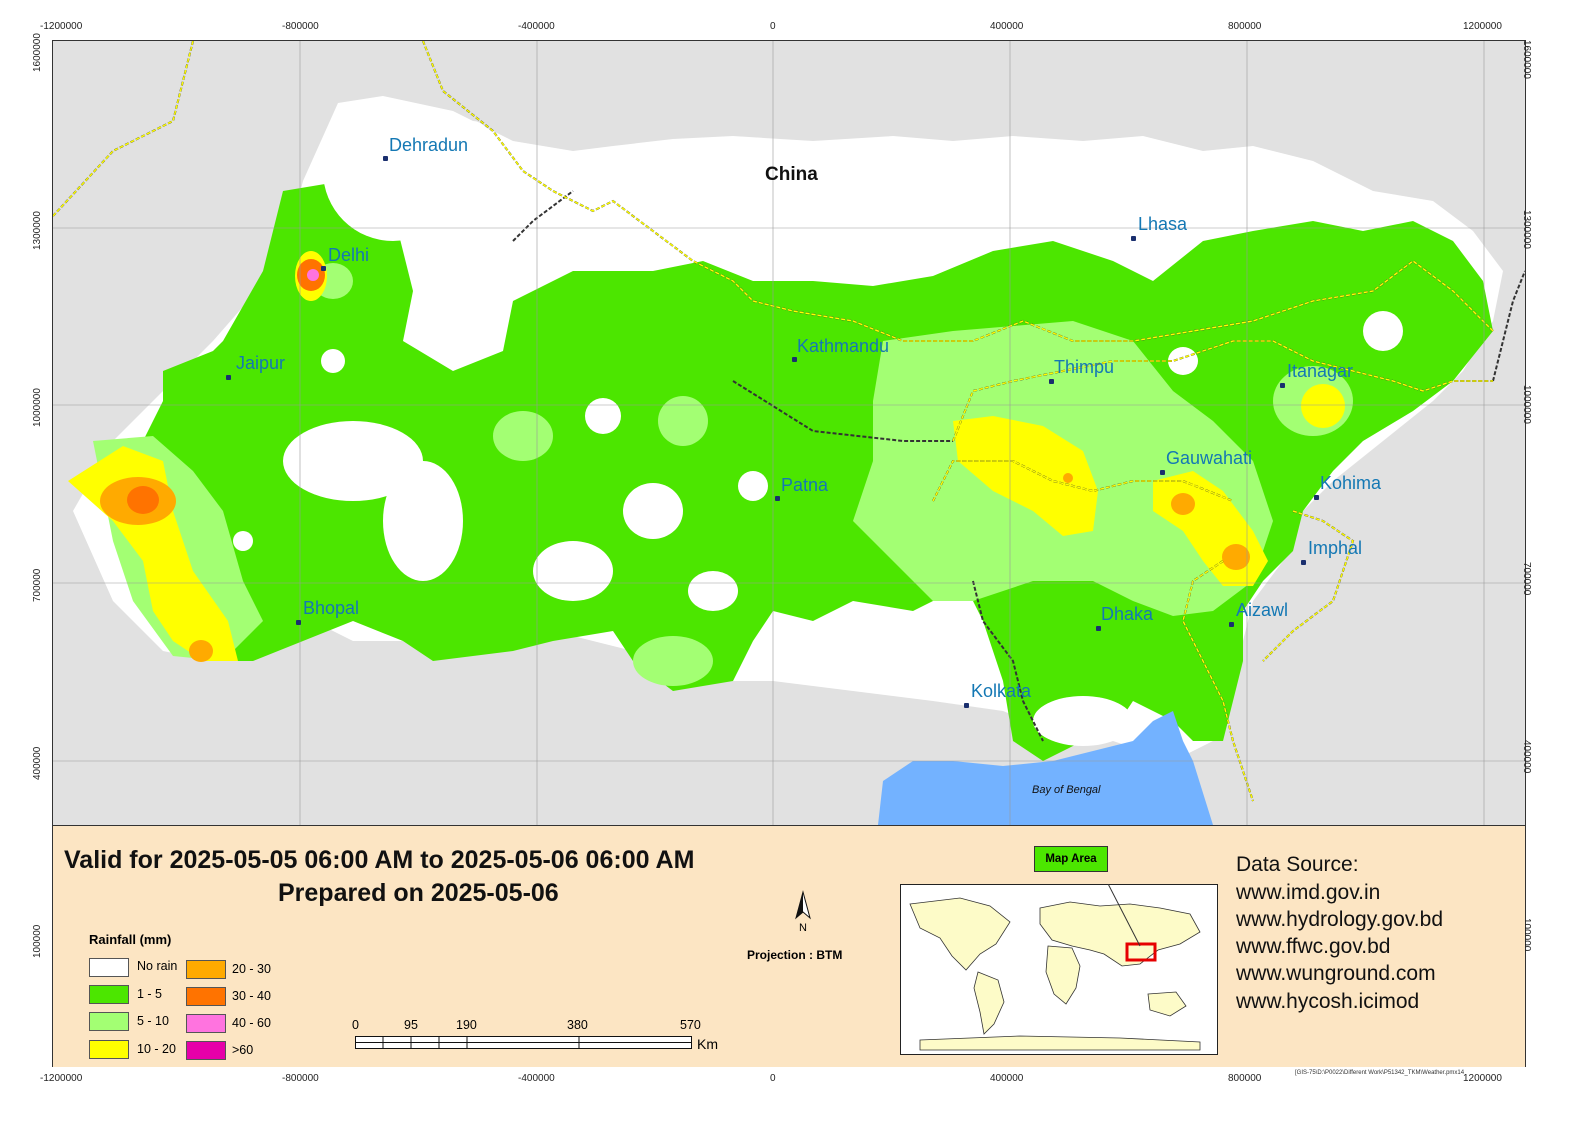 This screenshot has width=1587, height=1122. What do you see at coordinates (1335, 548) in the screenshot?
I see `city-label: Imphal` at bounding box center [1335, 548].